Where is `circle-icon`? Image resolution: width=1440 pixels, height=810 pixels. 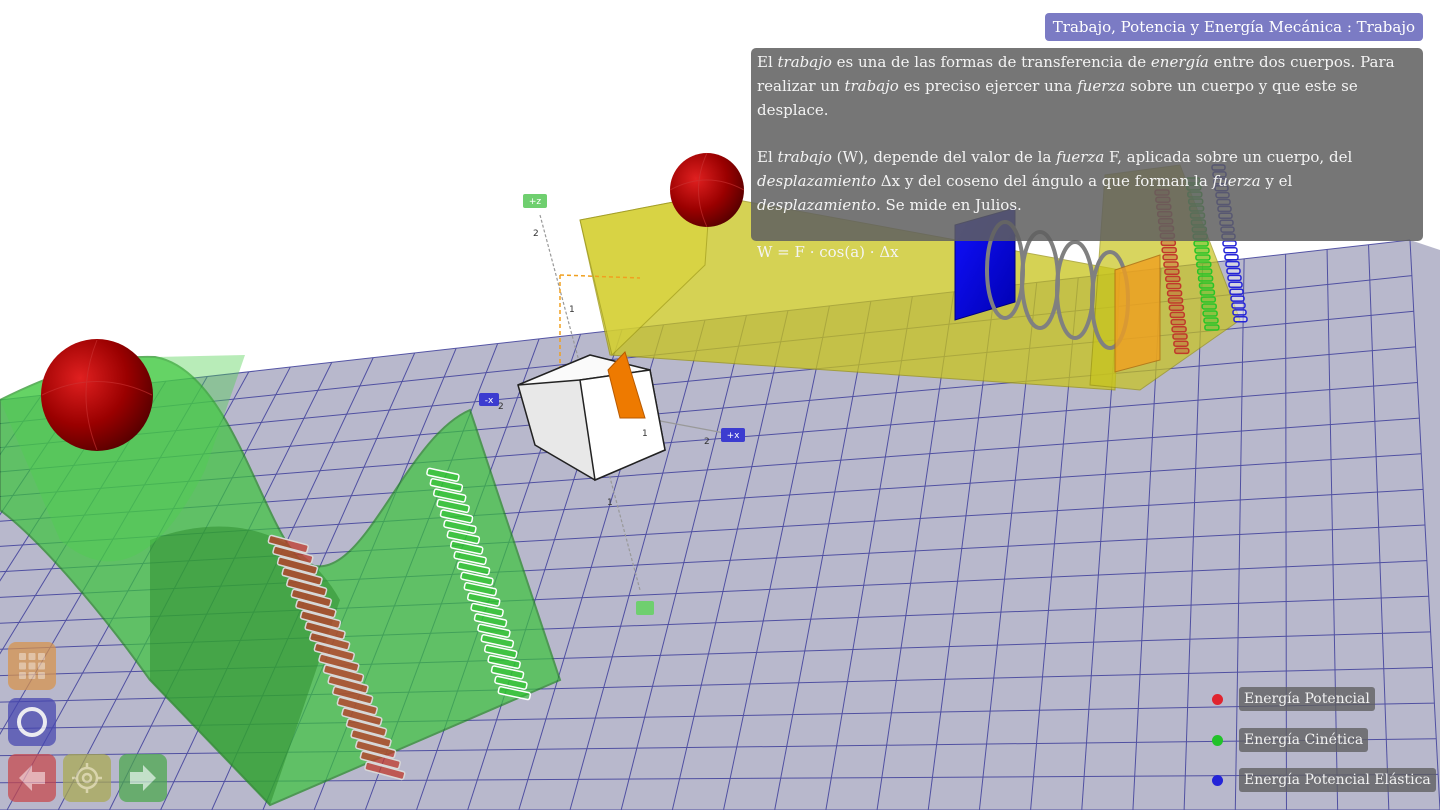 circle-icon is located at coordinates (32, 722).